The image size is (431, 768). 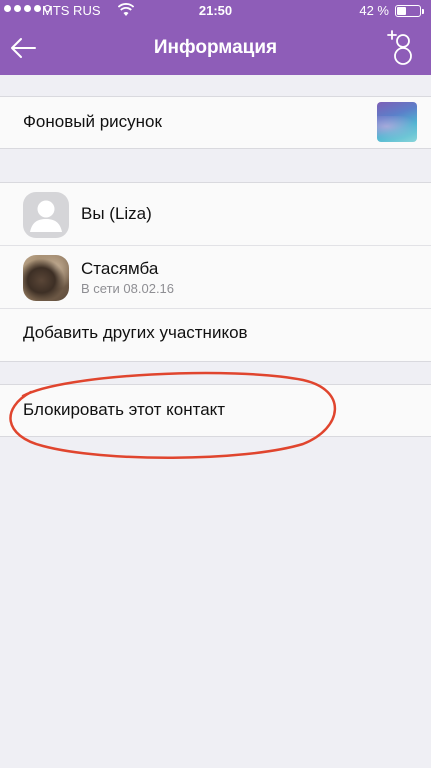 What do you see at coordinates (46, 278) in the screenshot?
I see `contact-avatar` at bounding box center [46, 278].